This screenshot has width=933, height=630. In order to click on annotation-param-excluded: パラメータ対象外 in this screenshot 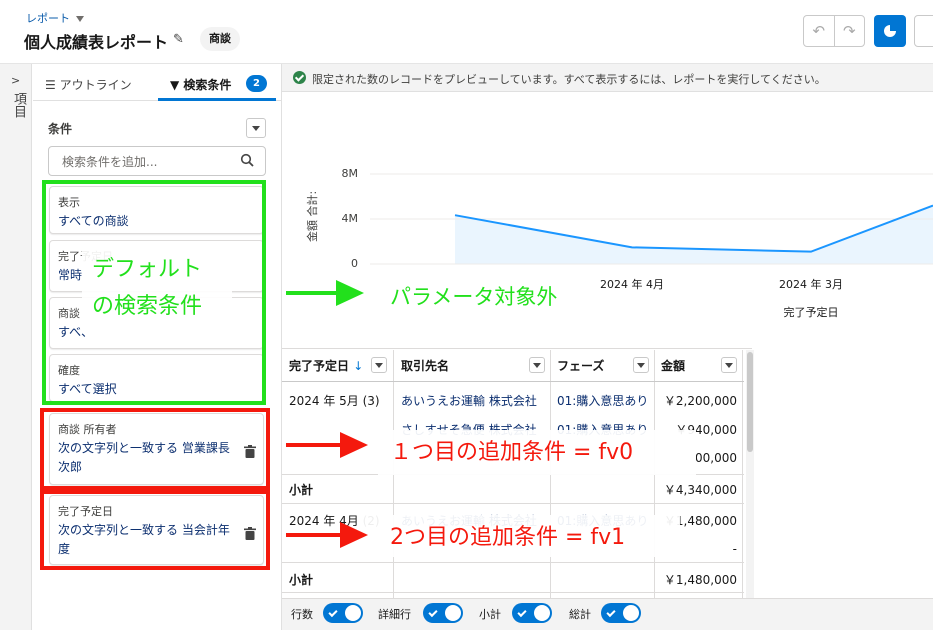, I will do `click(474, 297)`.